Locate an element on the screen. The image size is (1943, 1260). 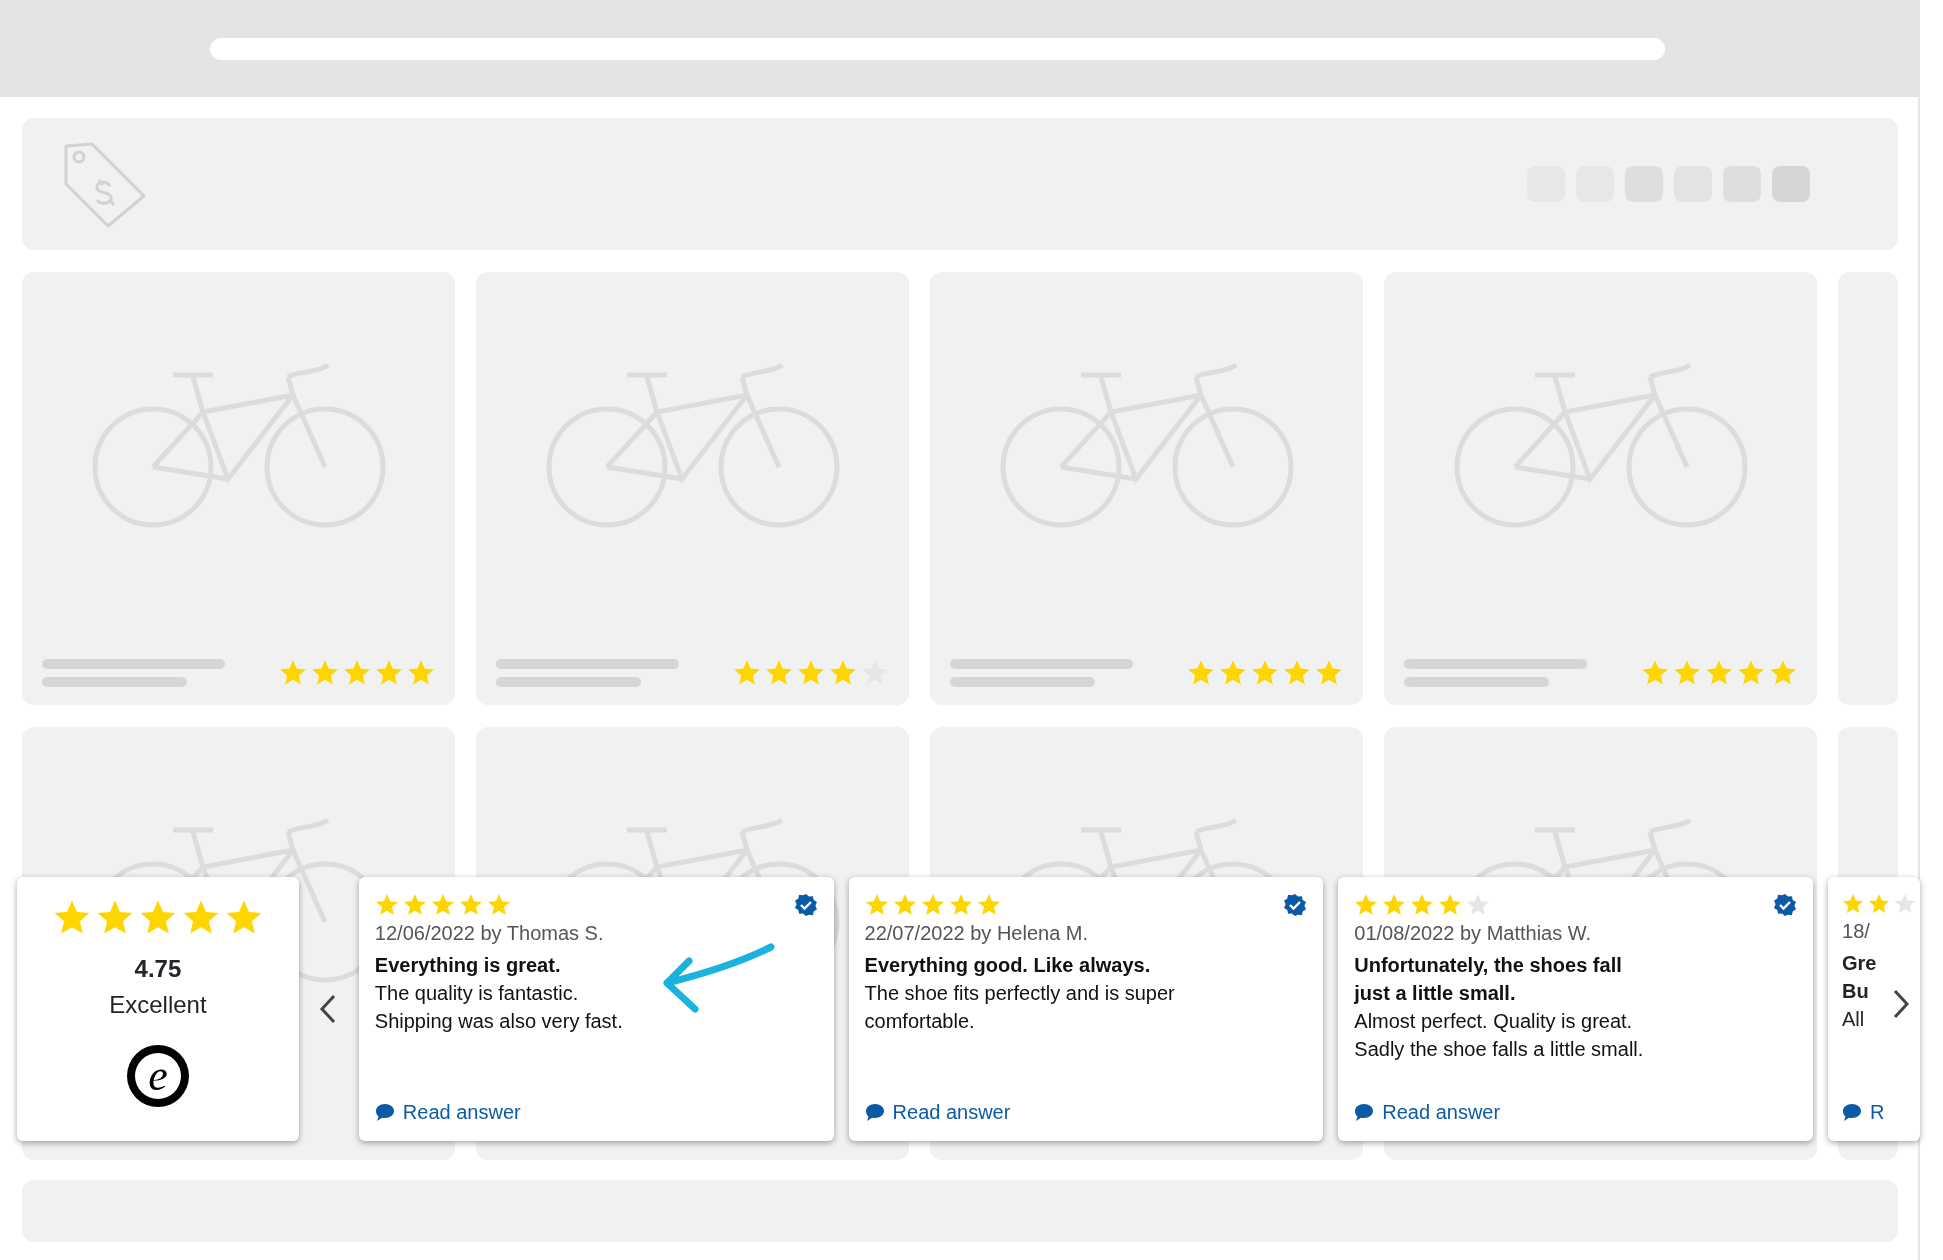
chevron-right-icon is located at coordinates (1901, 1004).